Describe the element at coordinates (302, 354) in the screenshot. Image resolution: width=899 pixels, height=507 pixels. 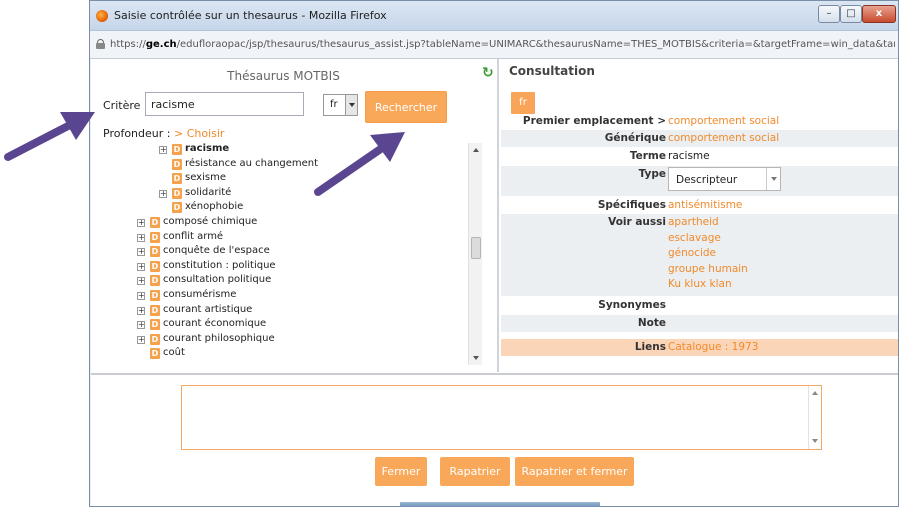
I see `tree-item: Dcoût` at that location.